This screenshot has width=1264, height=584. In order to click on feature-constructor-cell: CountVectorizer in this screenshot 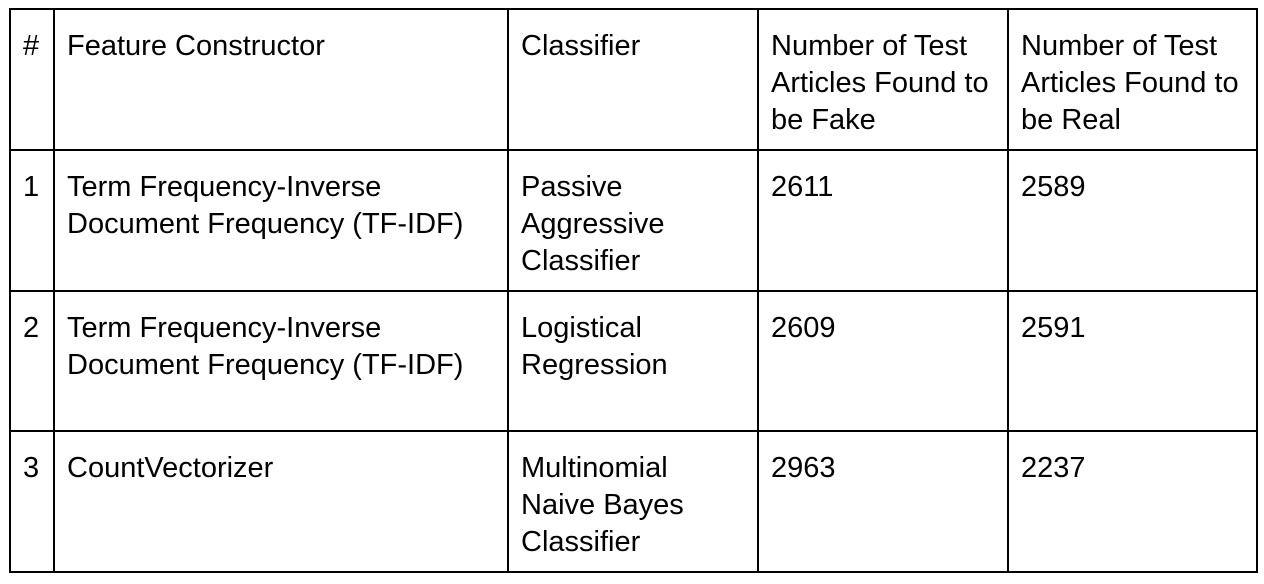, I will do `click(281, 501)`.